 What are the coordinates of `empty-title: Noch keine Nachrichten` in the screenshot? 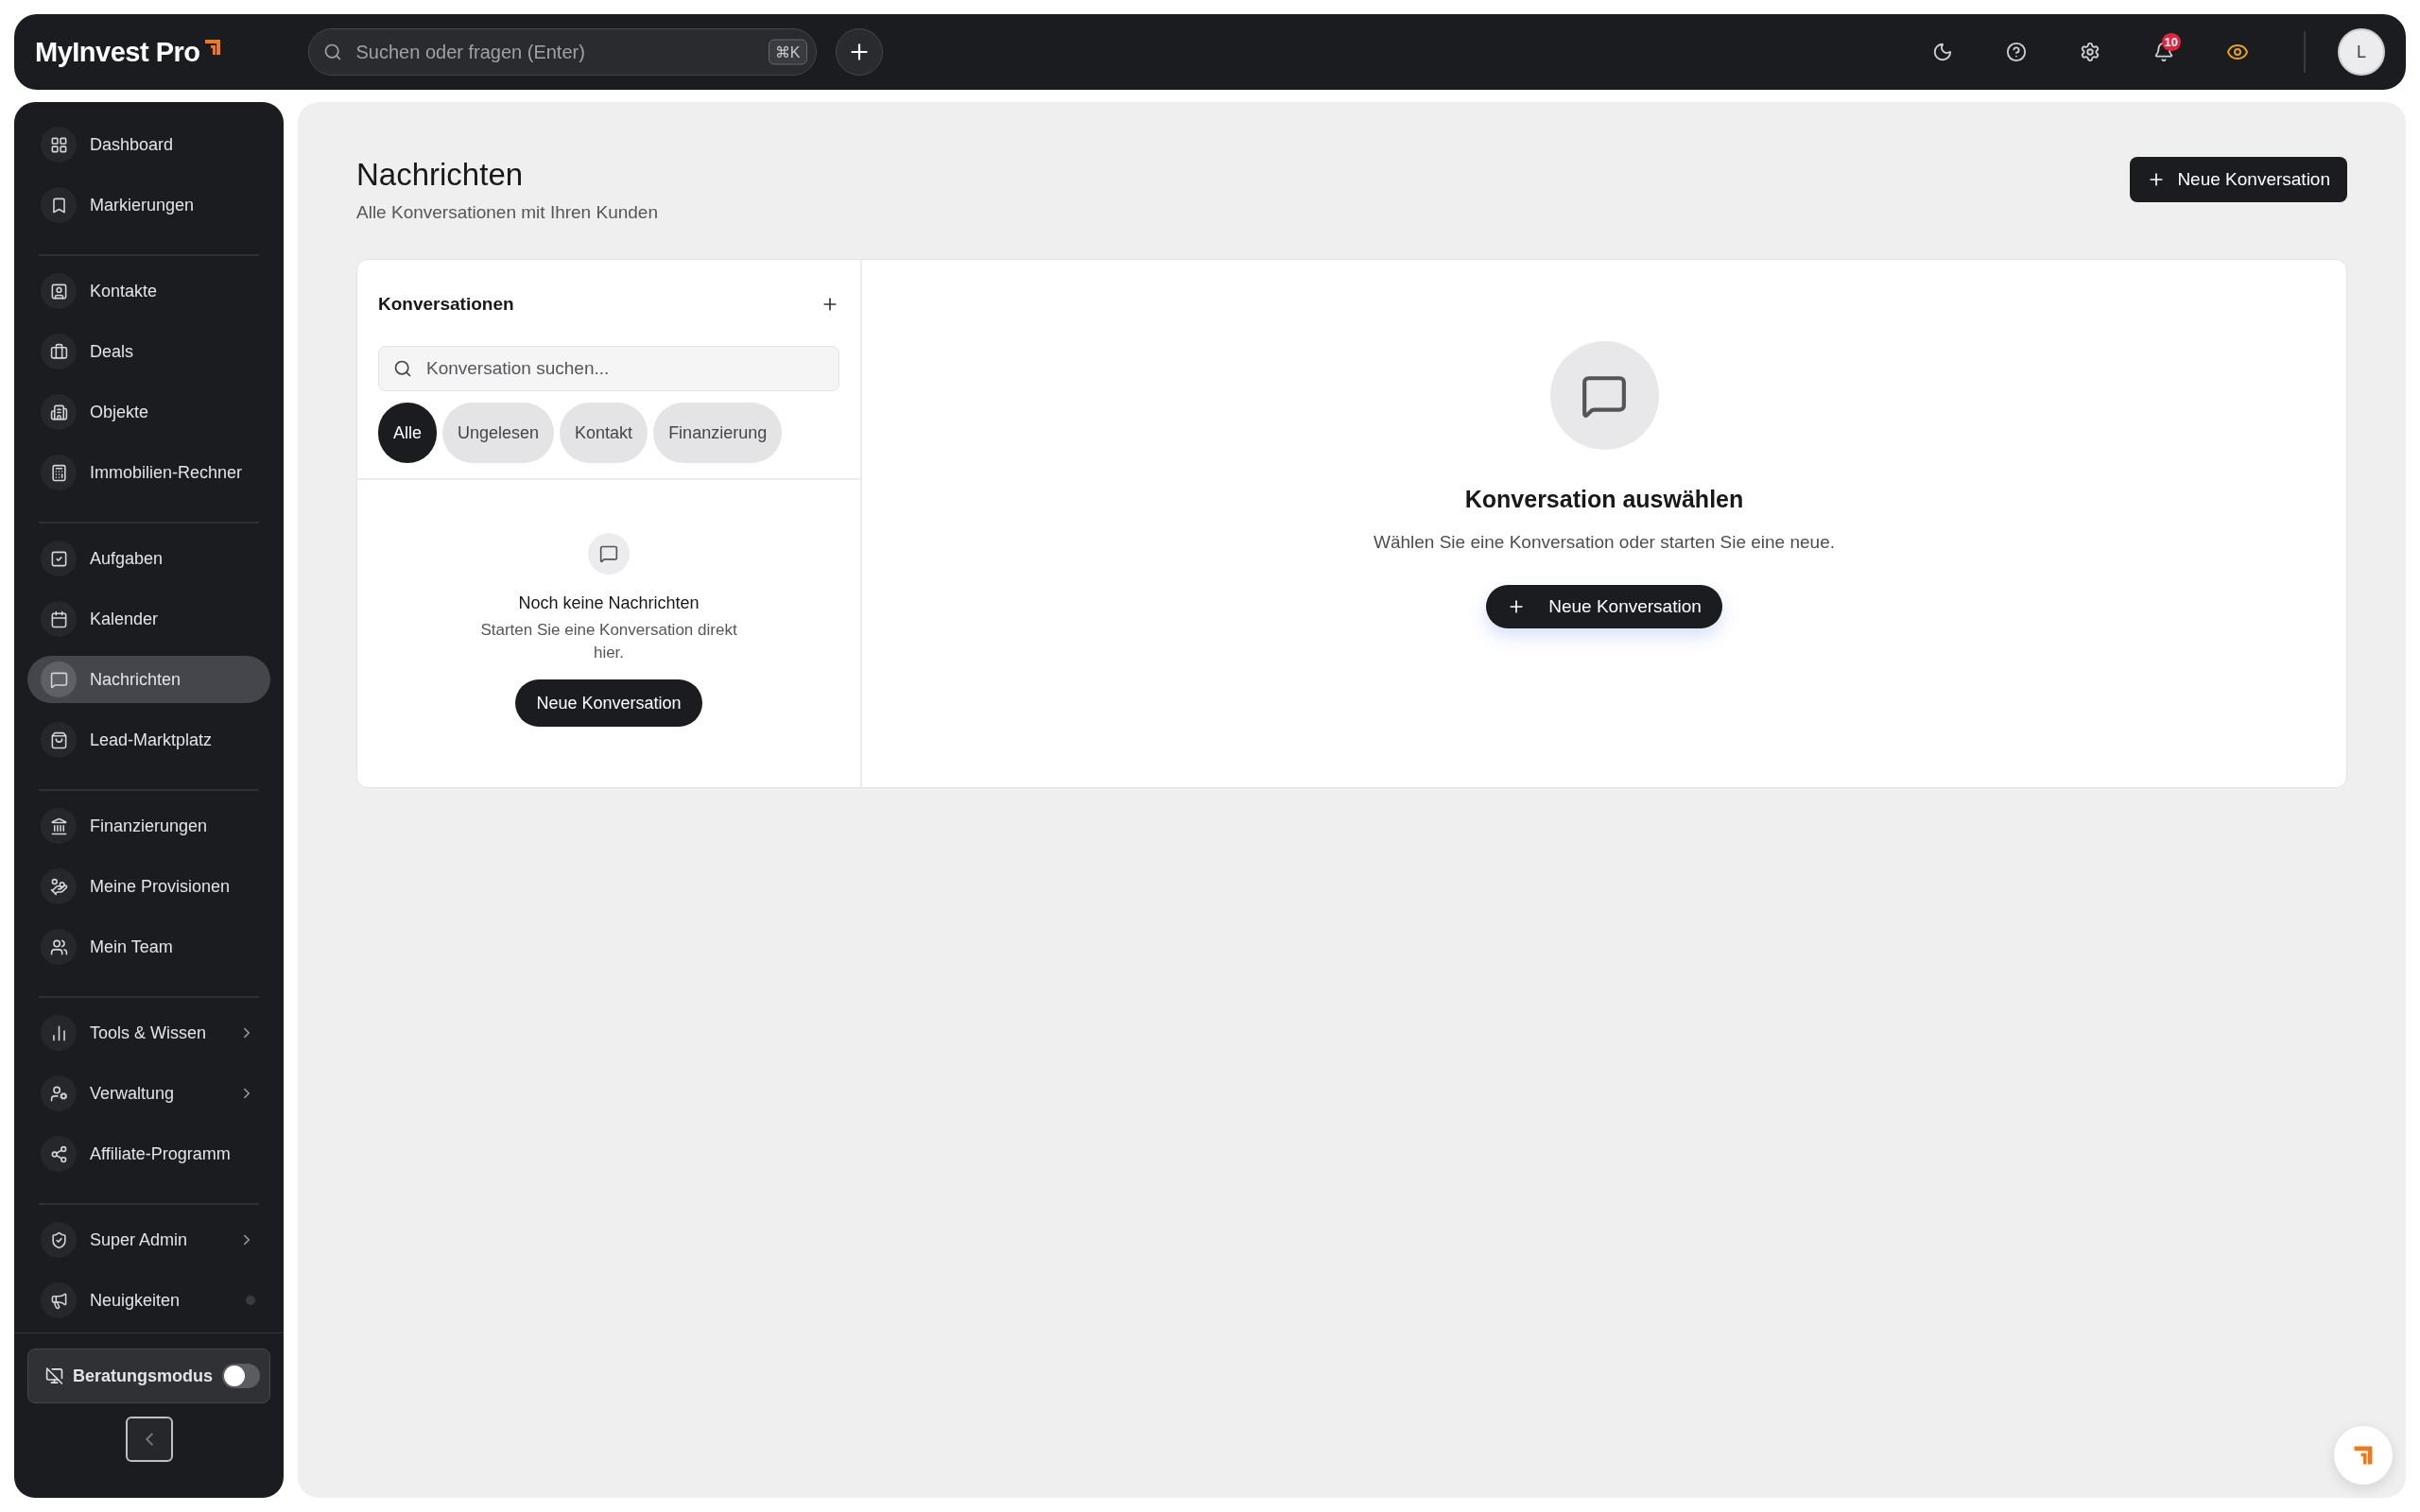 It's located at (609, 603).